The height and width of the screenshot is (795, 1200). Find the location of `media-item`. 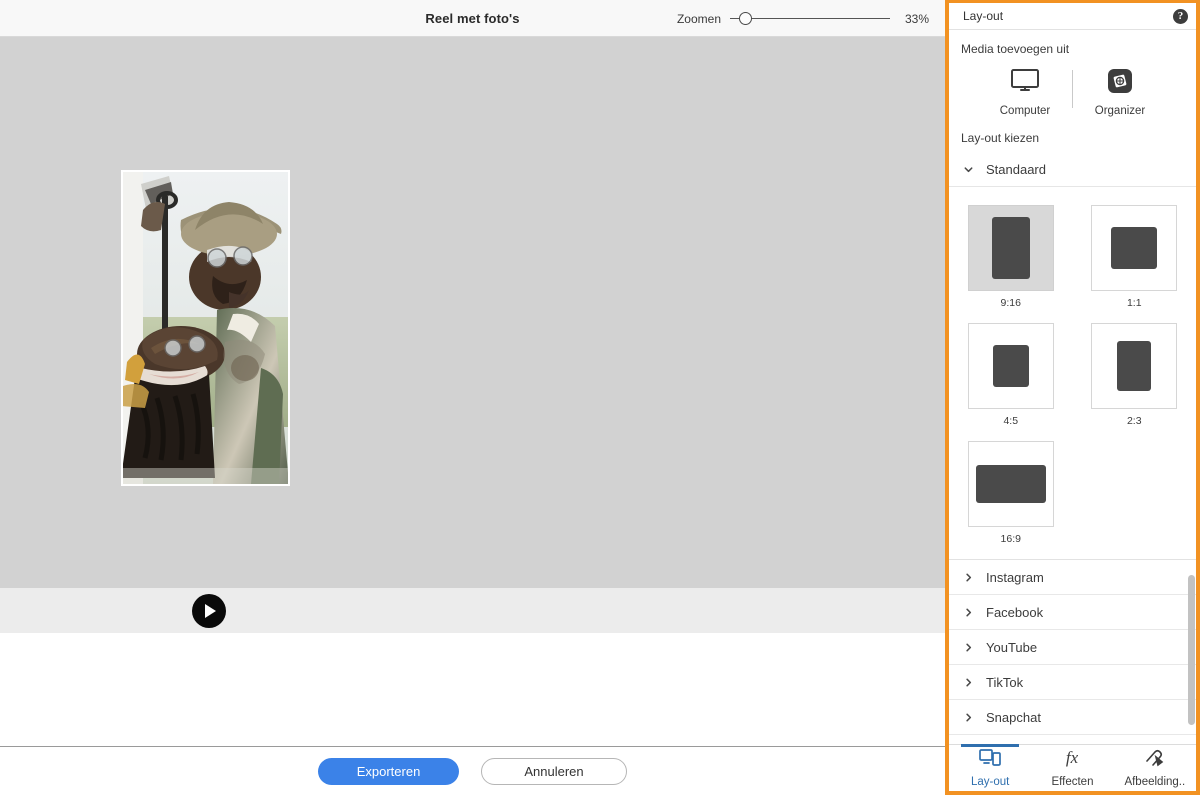

media-item is located at coordinates (205, 328).